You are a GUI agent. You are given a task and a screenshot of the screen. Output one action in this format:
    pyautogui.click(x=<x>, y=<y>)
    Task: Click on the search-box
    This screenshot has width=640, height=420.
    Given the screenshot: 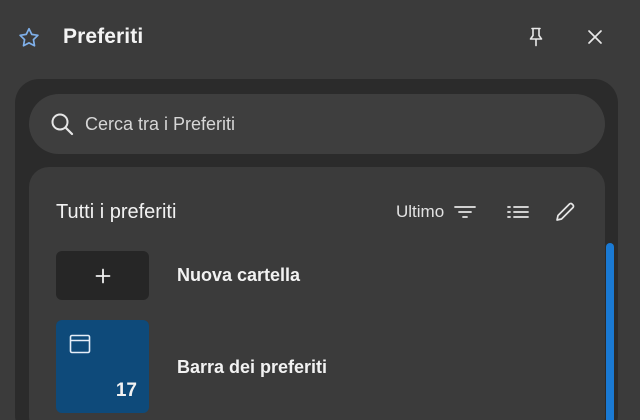 What is the action you would take?
    pyautogui.click(x=317, y=124)
    